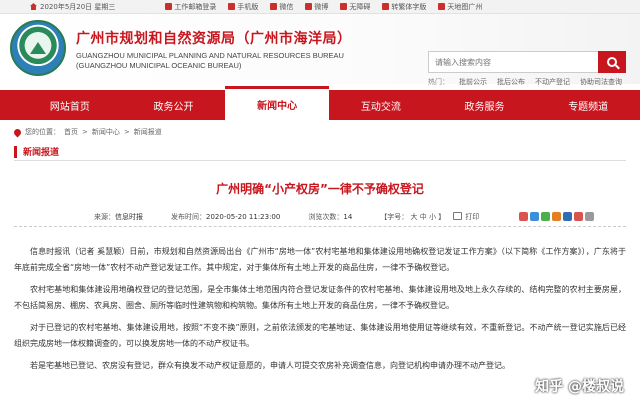 Image resolution: width=640 pixels, height=406 pixels. I want to click on search-box, so click(527, 62).